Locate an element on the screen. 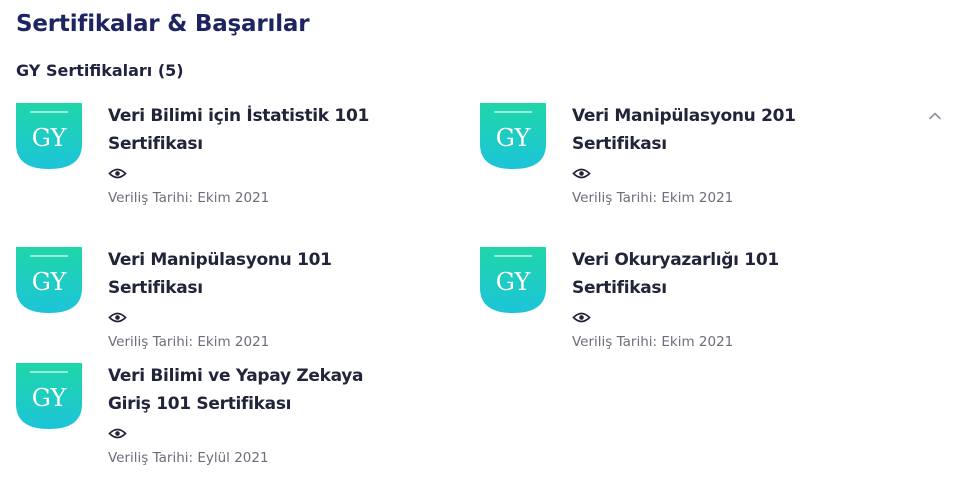 The image size is (956, 486). certificate-title: Veri Okuryazarlığı 101 Sertifikası is located at coordinates (675, 274).